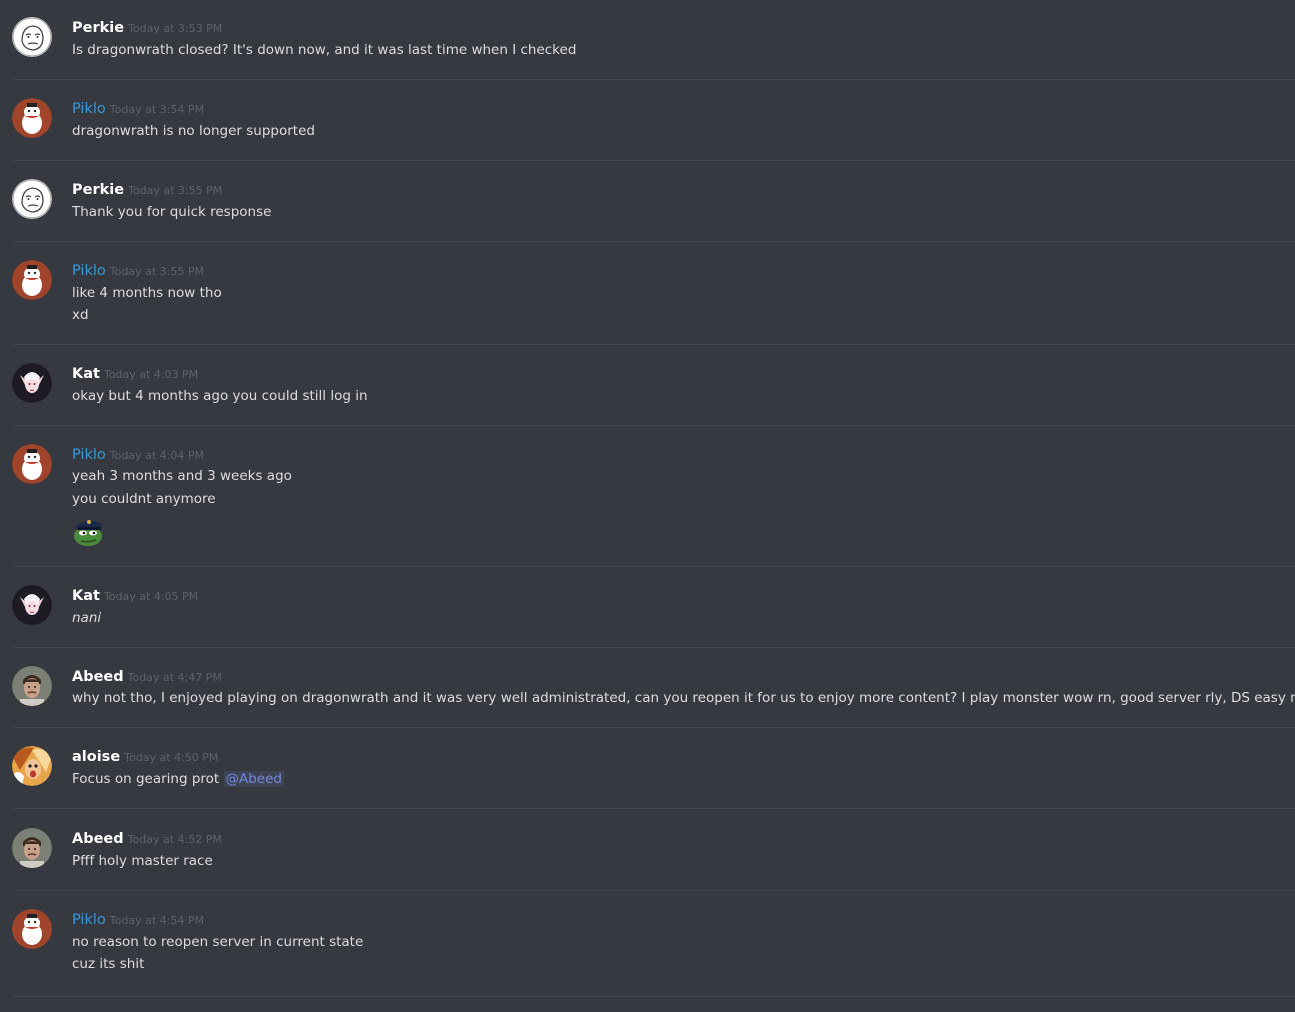 This screenshot has height=1012, width=1295. I want to click on message-text: like 4 months now tho, so click(147, 293).